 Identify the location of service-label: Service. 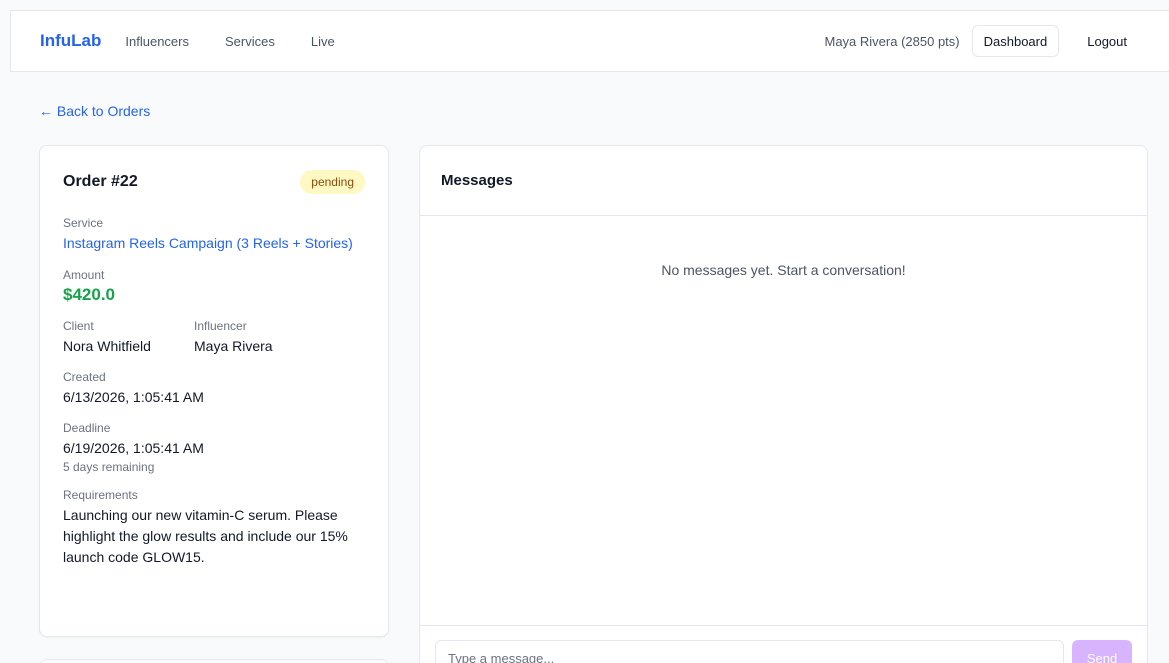
(83, 223).